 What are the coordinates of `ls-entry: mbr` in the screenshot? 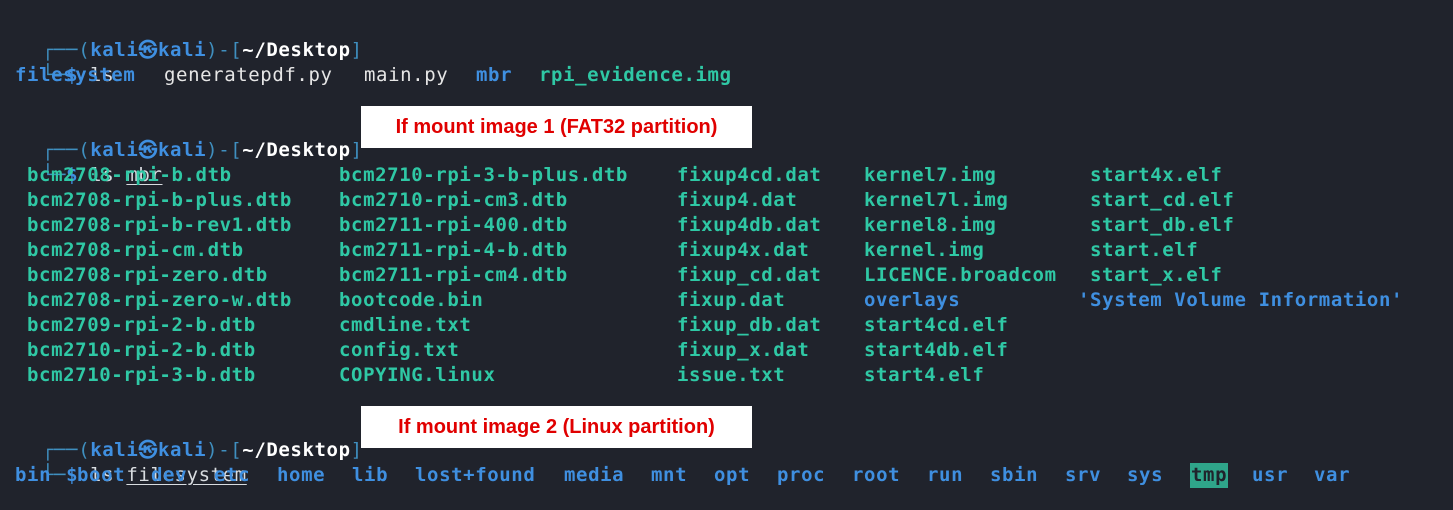 It's located at (494, 75).